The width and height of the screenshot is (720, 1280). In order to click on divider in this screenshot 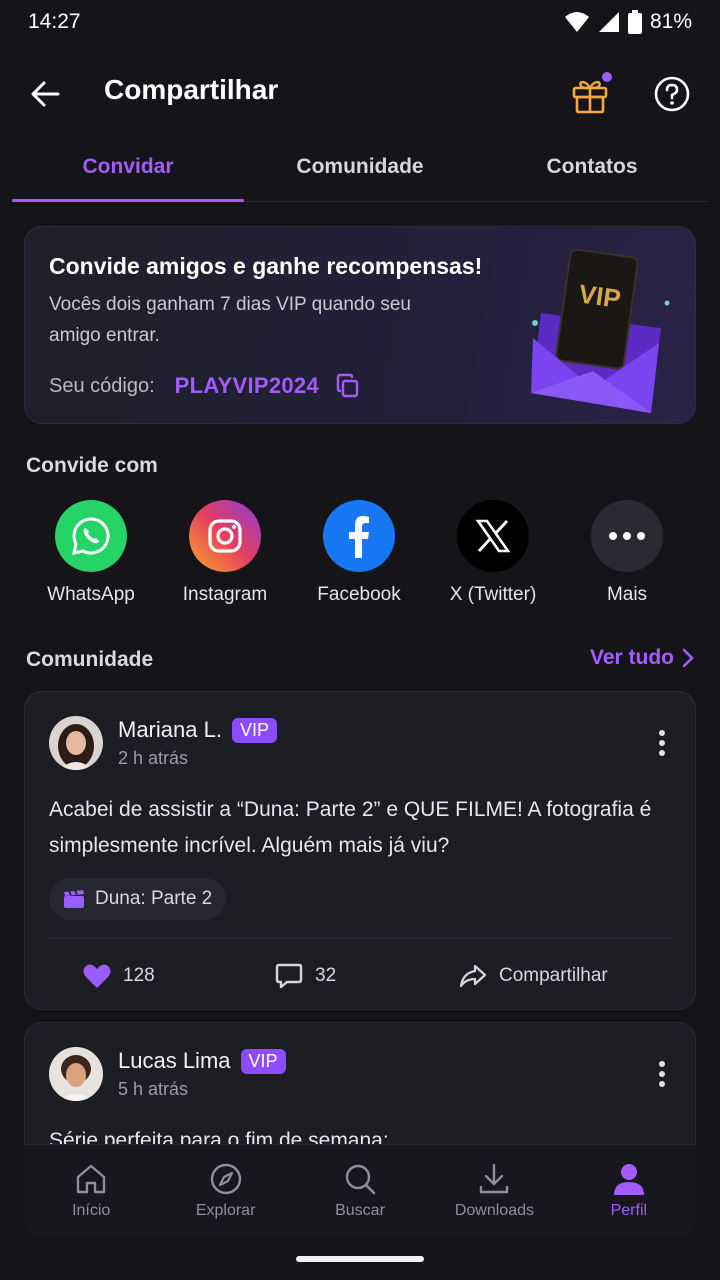, I will do `click(360, 938)`.